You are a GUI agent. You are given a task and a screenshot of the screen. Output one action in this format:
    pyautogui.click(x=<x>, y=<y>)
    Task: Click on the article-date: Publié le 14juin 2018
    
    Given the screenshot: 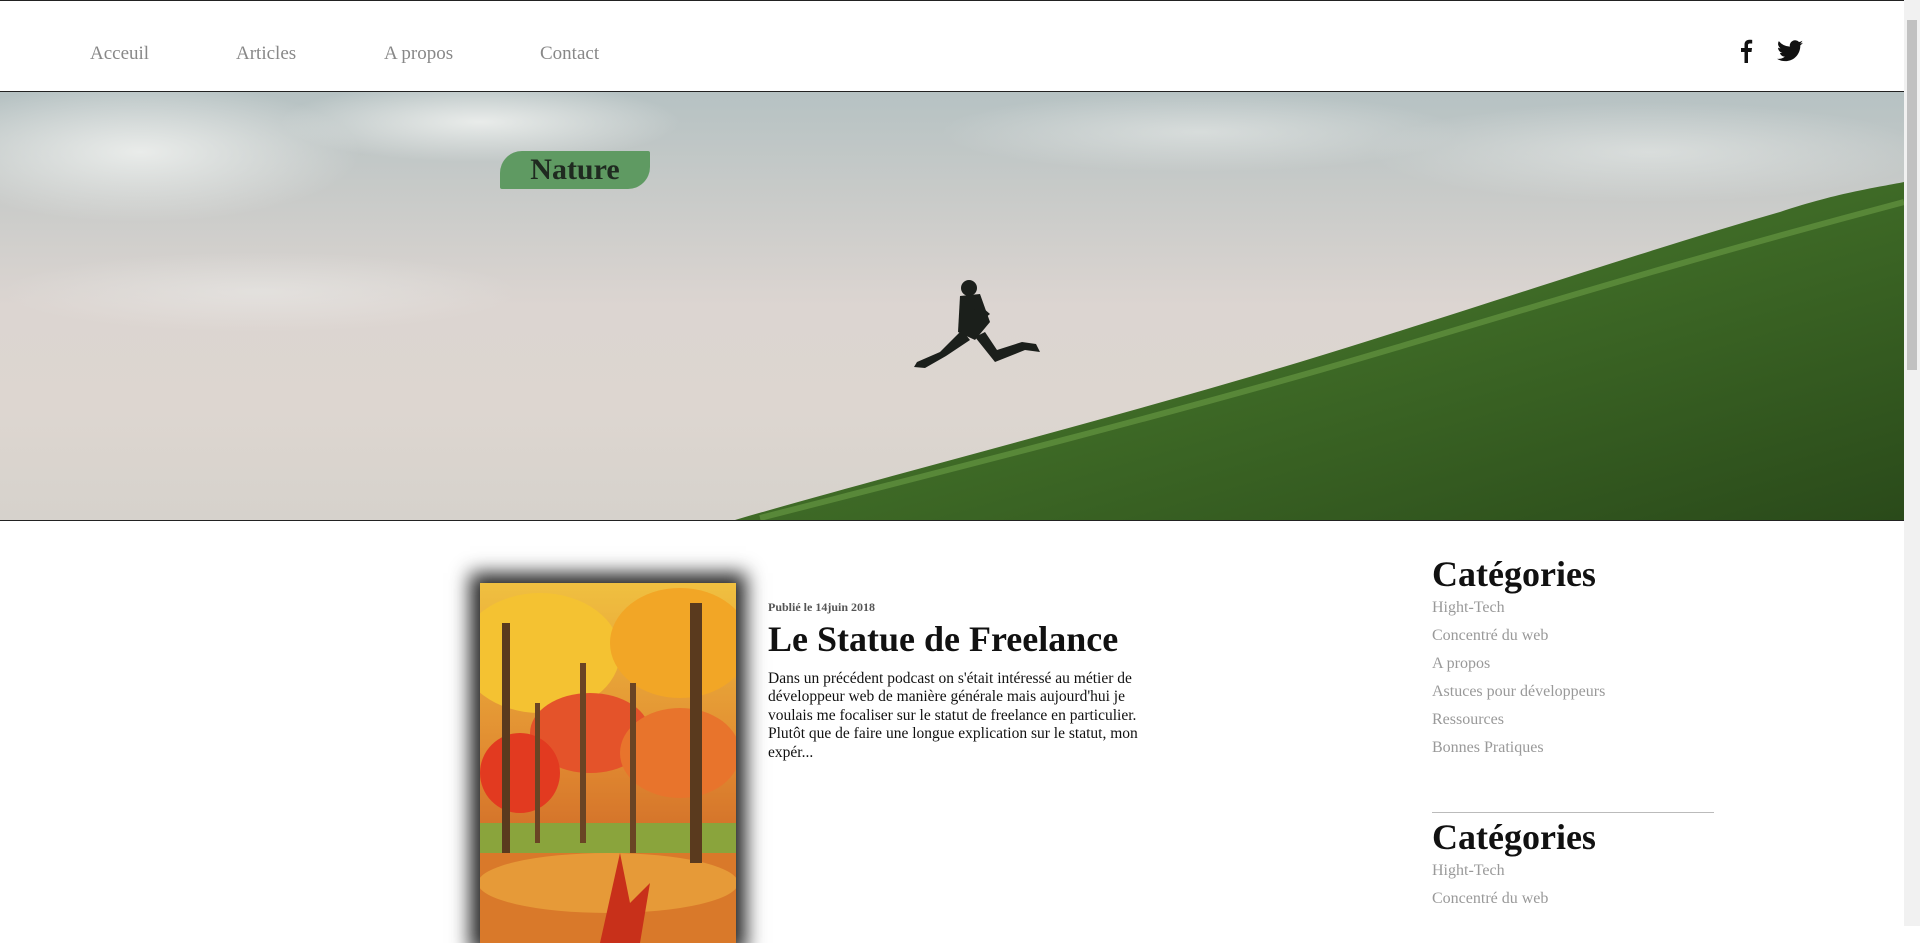 What is the action you would take?
    pyautogui.click(x=822, y=607)
    